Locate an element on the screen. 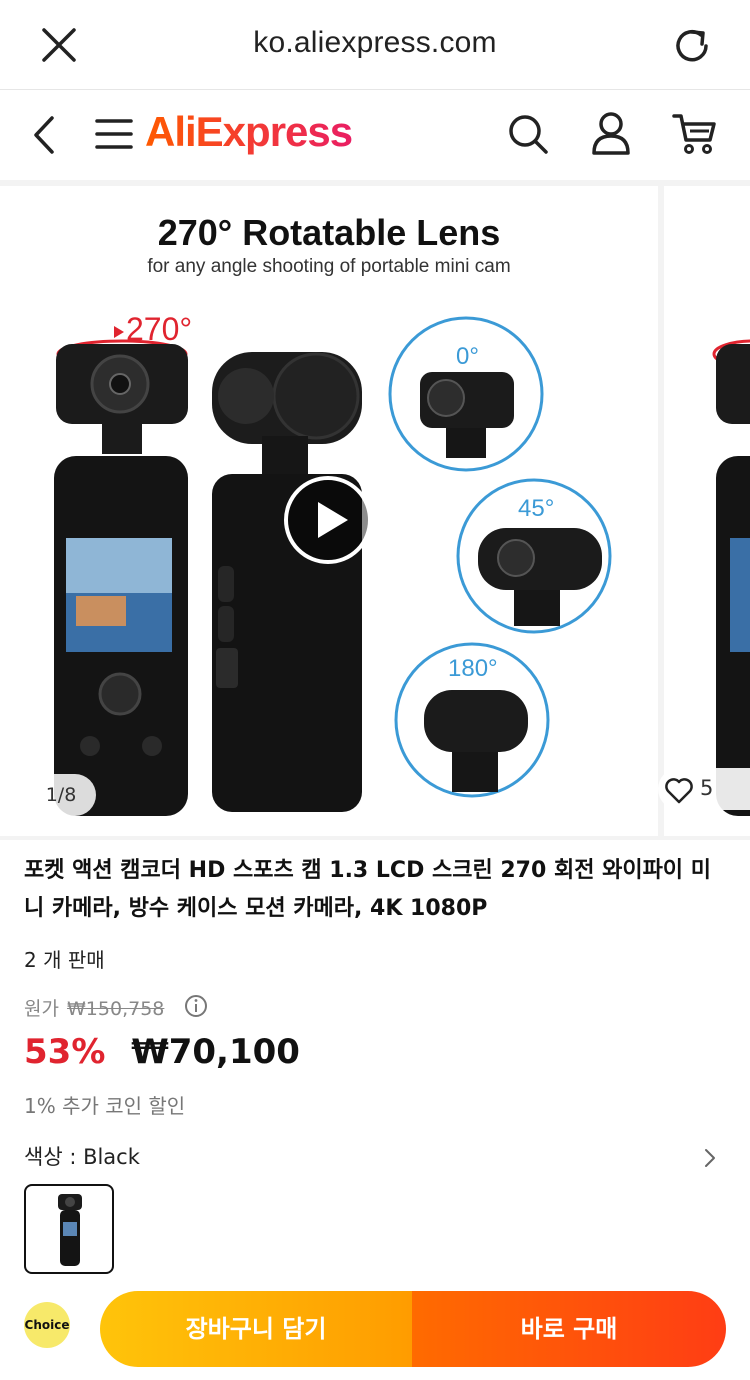  original-price-label: 원가 is located at coordinates (41, 1009).